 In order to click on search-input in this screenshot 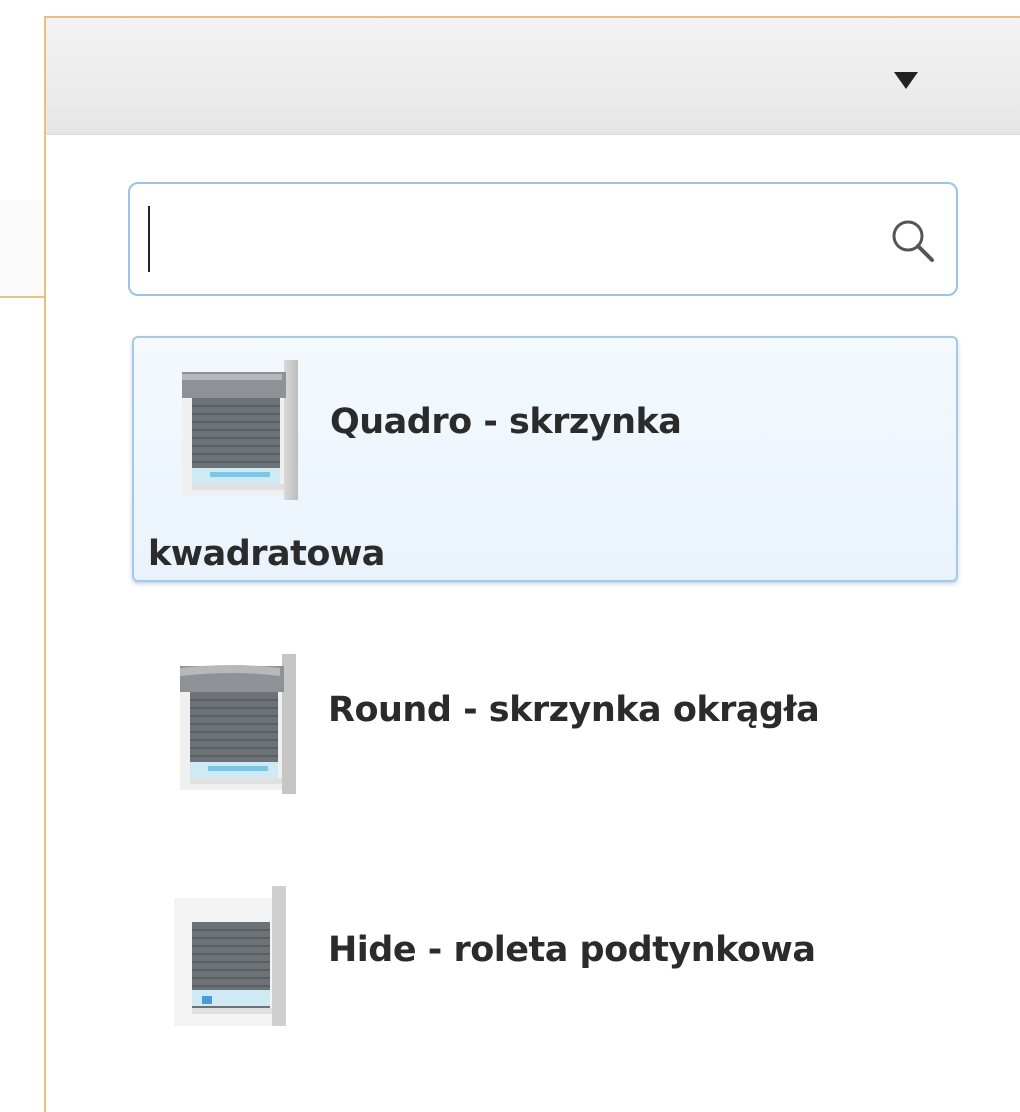, I will do `click(494, 239)`.